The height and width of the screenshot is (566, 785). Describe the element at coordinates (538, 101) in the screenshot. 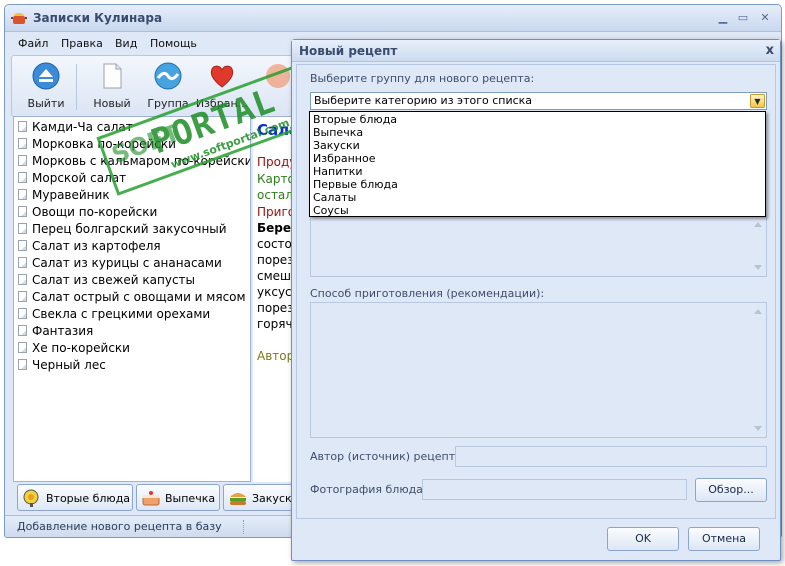

I see `category-combobox: Выберите категорию из этого списка ▼` at that location.